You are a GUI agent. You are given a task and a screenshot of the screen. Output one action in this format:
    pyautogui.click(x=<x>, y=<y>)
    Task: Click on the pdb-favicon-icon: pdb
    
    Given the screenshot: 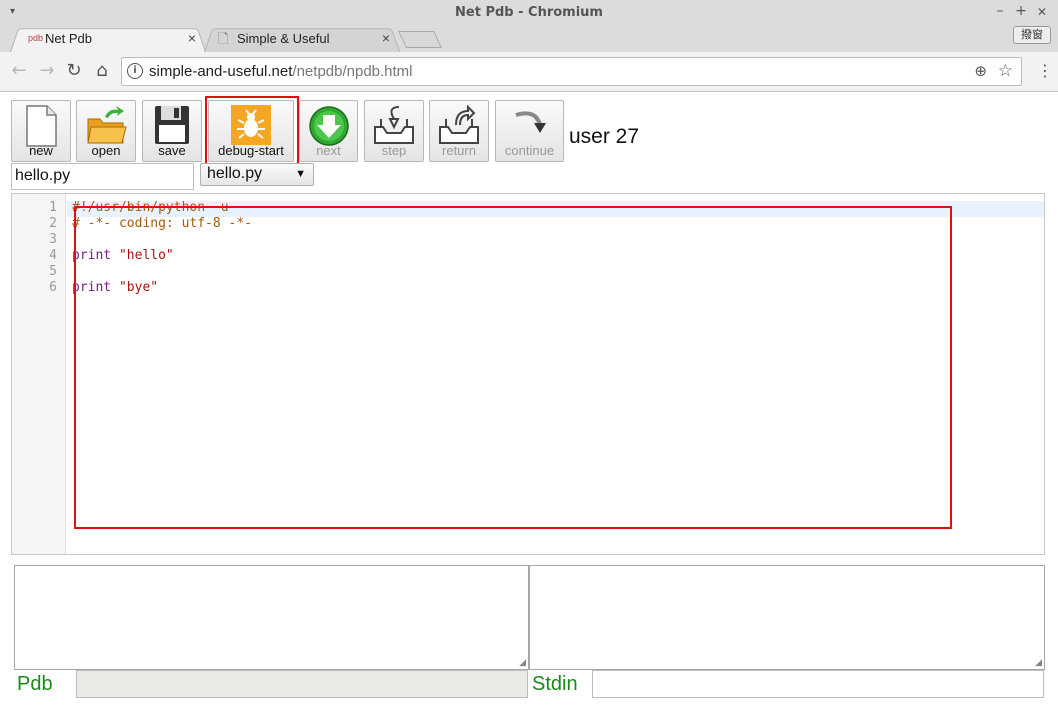 What is the action you would take?
    pyautogui.click(x=36, y=38)
    